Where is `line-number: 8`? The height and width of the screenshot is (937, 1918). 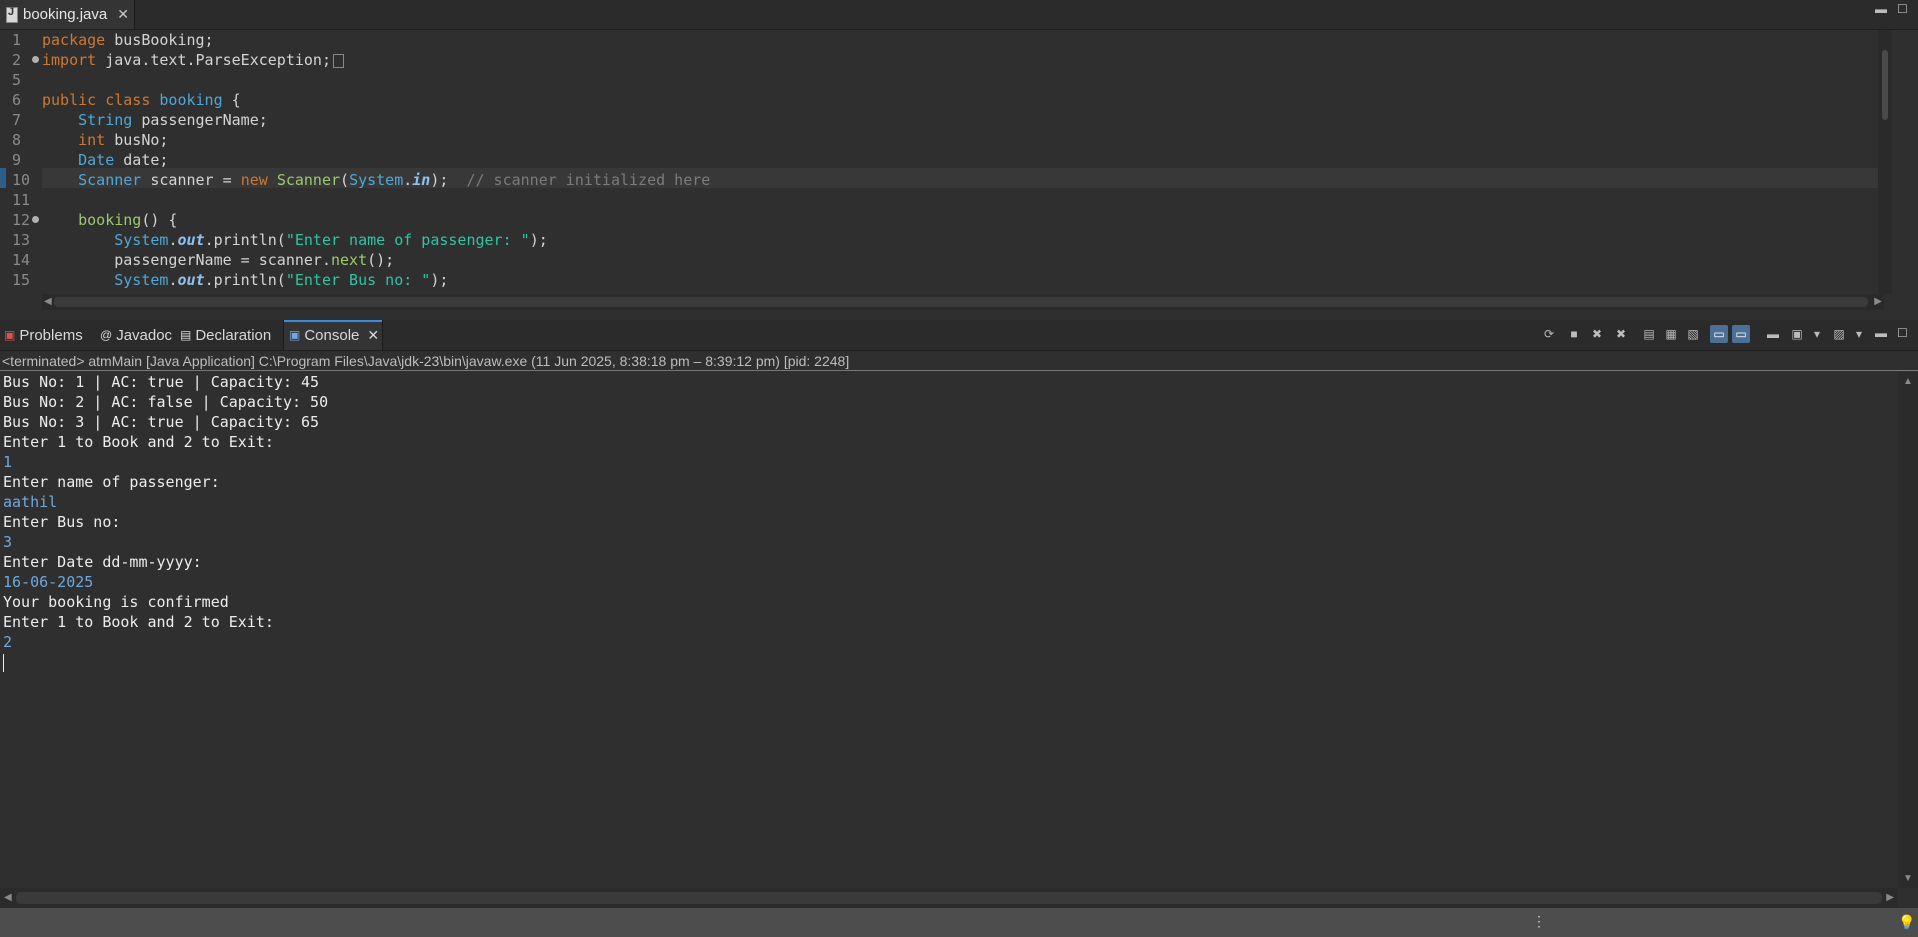 line-number: 8 is located at coordinates (17, 140).